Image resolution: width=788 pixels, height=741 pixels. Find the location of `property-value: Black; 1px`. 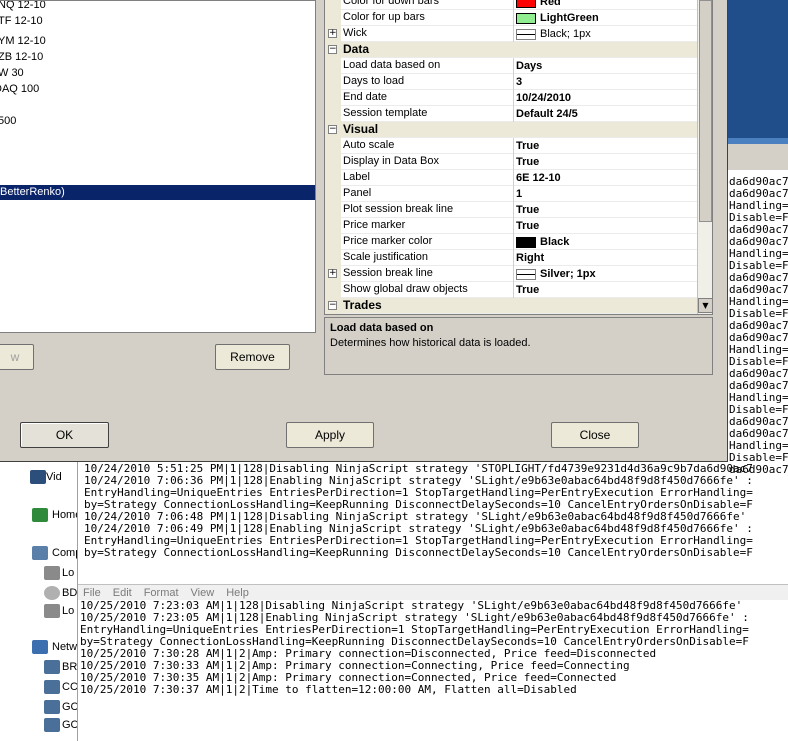

property-value: Black; 1px is located at coordinates (605, 34).